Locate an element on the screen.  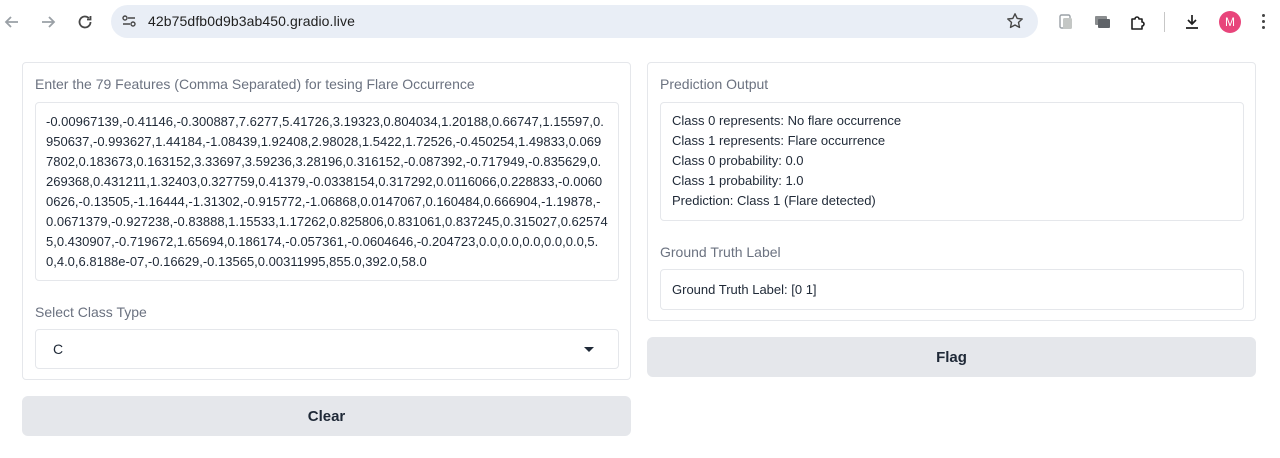
browser-toolbar: 42b75dfb0d9b3ab450.gradio.live M is located at coordinates (640, 22).